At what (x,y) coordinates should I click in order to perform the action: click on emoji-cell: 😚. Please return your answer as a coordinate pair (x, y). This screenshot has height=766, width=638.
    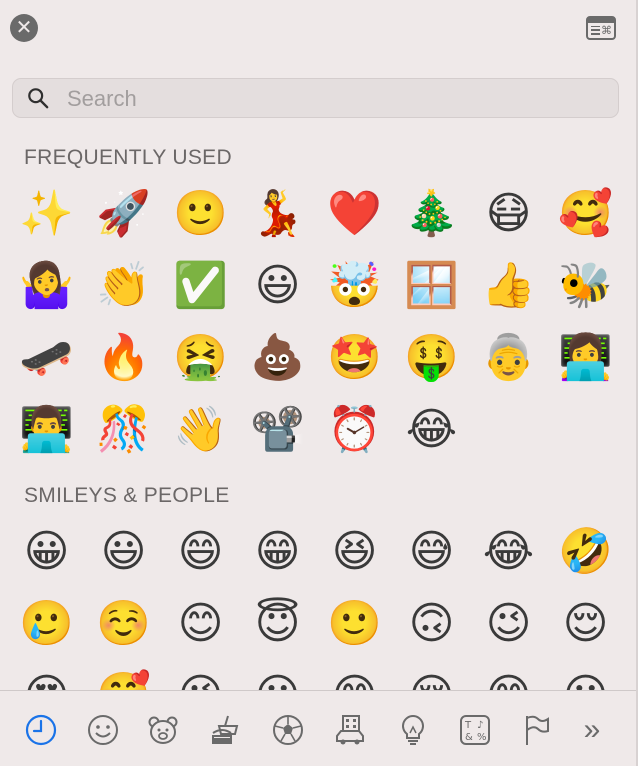
    Looking at the image, I should click on (431, 675).